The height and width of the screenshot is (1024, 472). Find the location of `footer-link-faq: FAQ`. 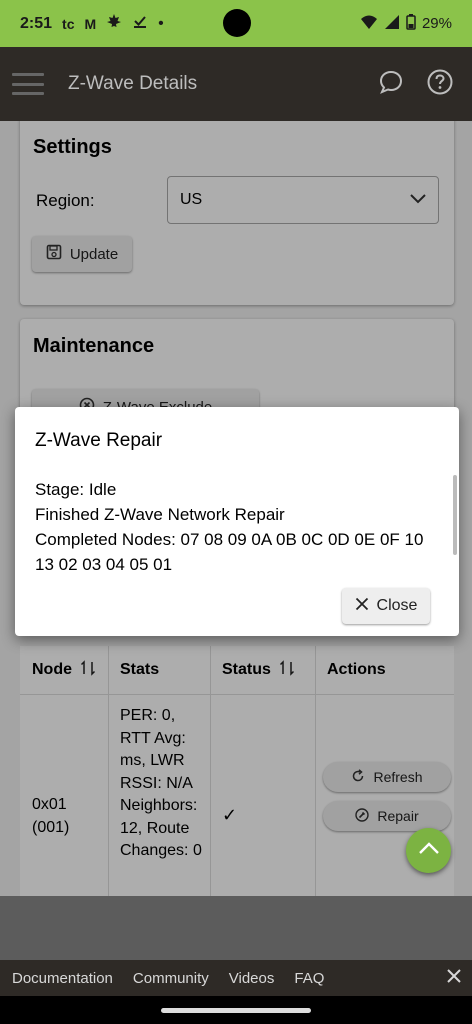

footer-link-faq: FAQ is located at coordinates (309, 978).